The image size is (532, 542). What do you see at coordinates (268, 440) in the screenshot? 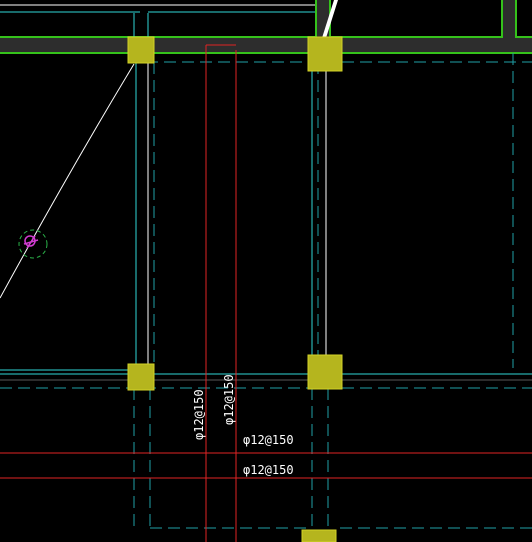
I see `rebar-label-horizontal-upper: φ12@150` at bounding box center [268, 440].